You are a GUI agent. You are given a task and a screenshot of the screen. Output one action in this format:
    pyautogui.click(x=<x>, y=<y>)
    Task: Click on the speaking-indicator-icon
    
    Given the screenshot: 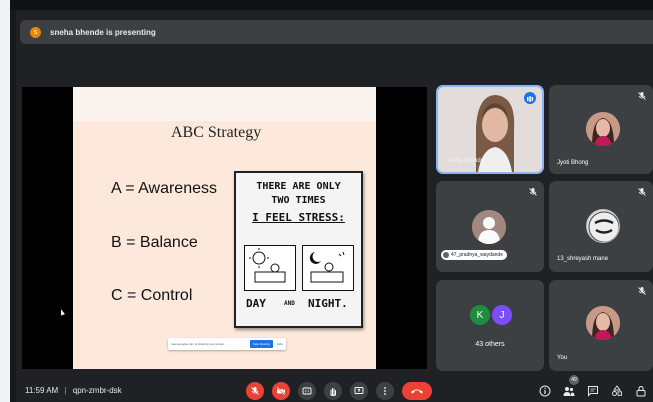 What is the action you would take?
    pyautogui.click(x=530, y=98)
    